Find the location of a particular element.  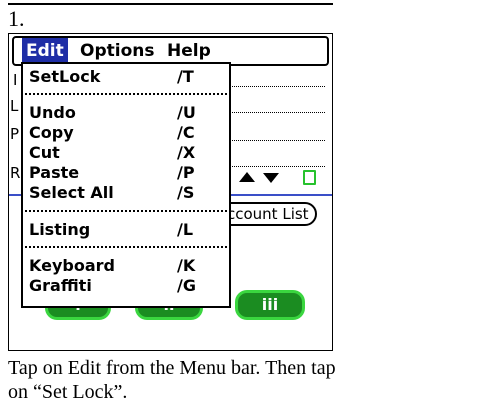

menu-item-select-all: Select All ∕S is located at coordinates (126, 193).